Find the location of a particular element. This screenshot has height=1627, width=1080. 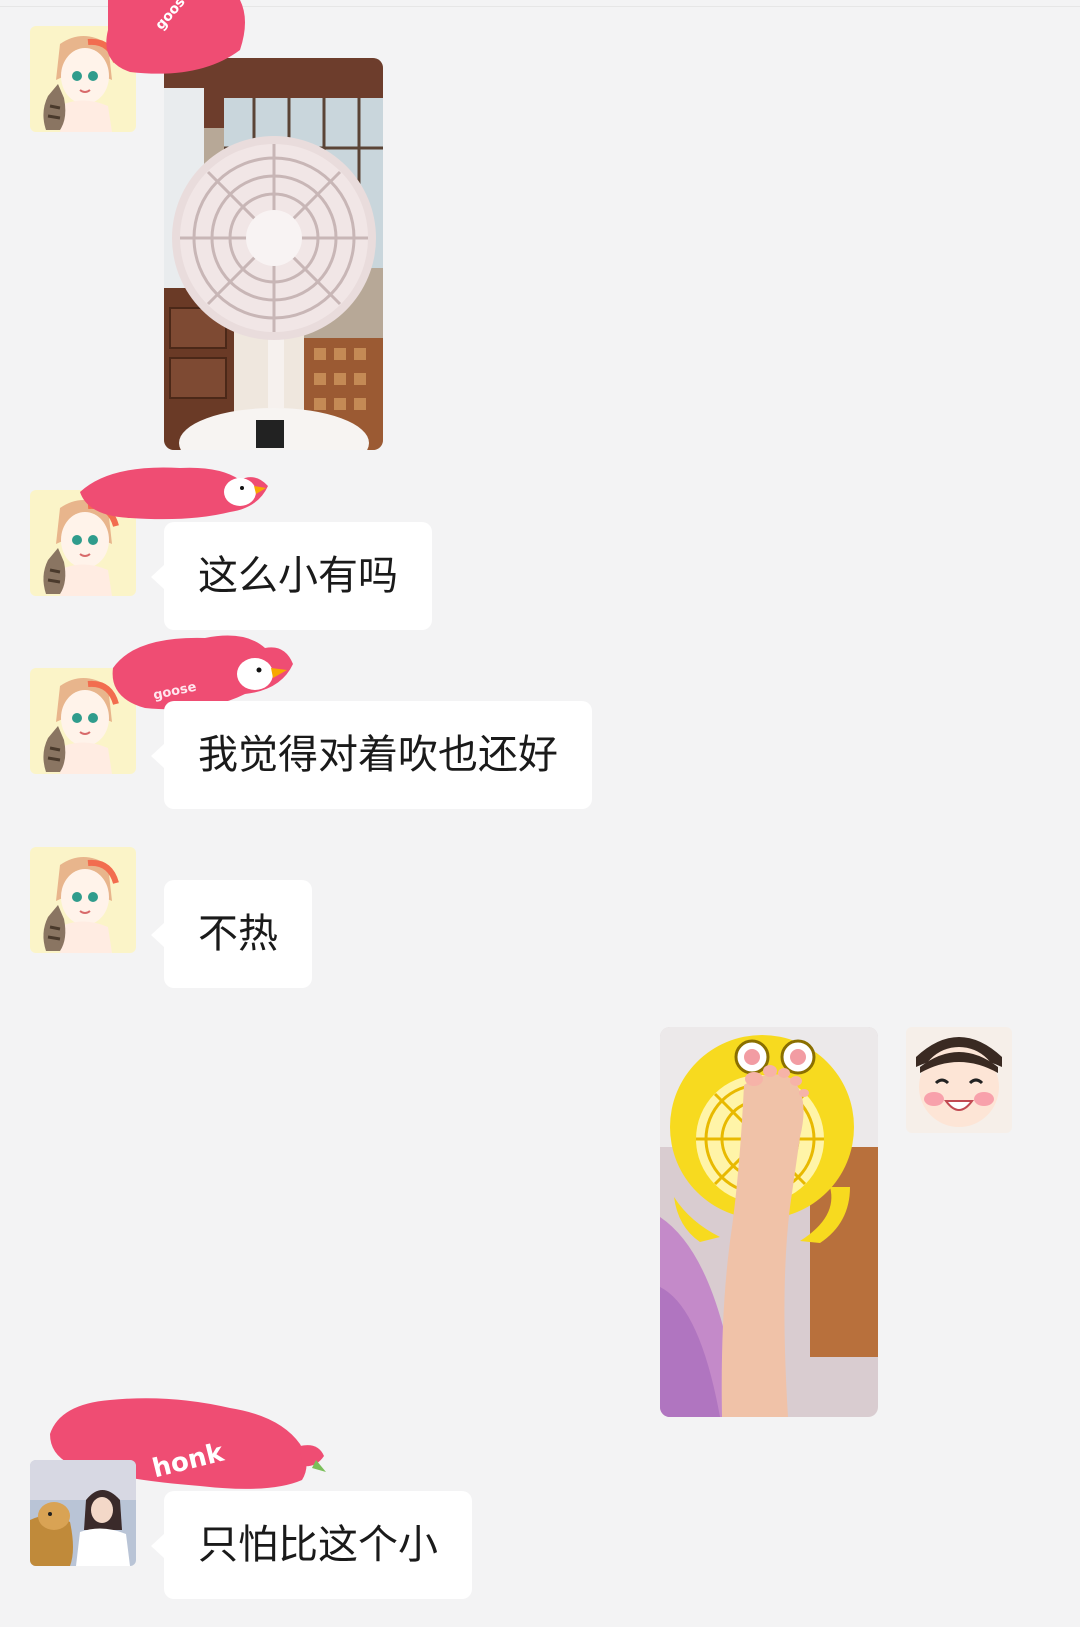

message-bubble: 我觉得对着吹也还好 is located at coordinates (371, 755).